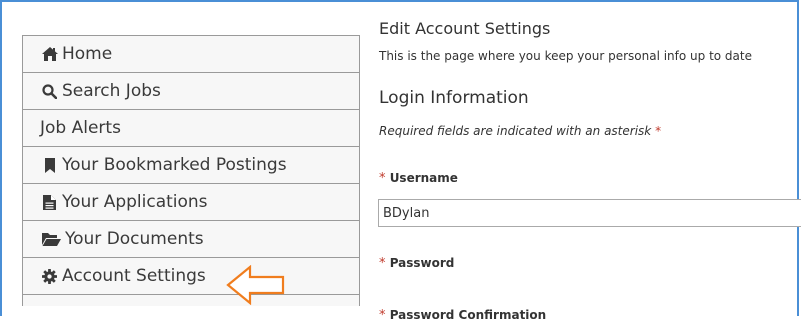  I want to click on page-title: Edit Account Settings, so click(465, 28).